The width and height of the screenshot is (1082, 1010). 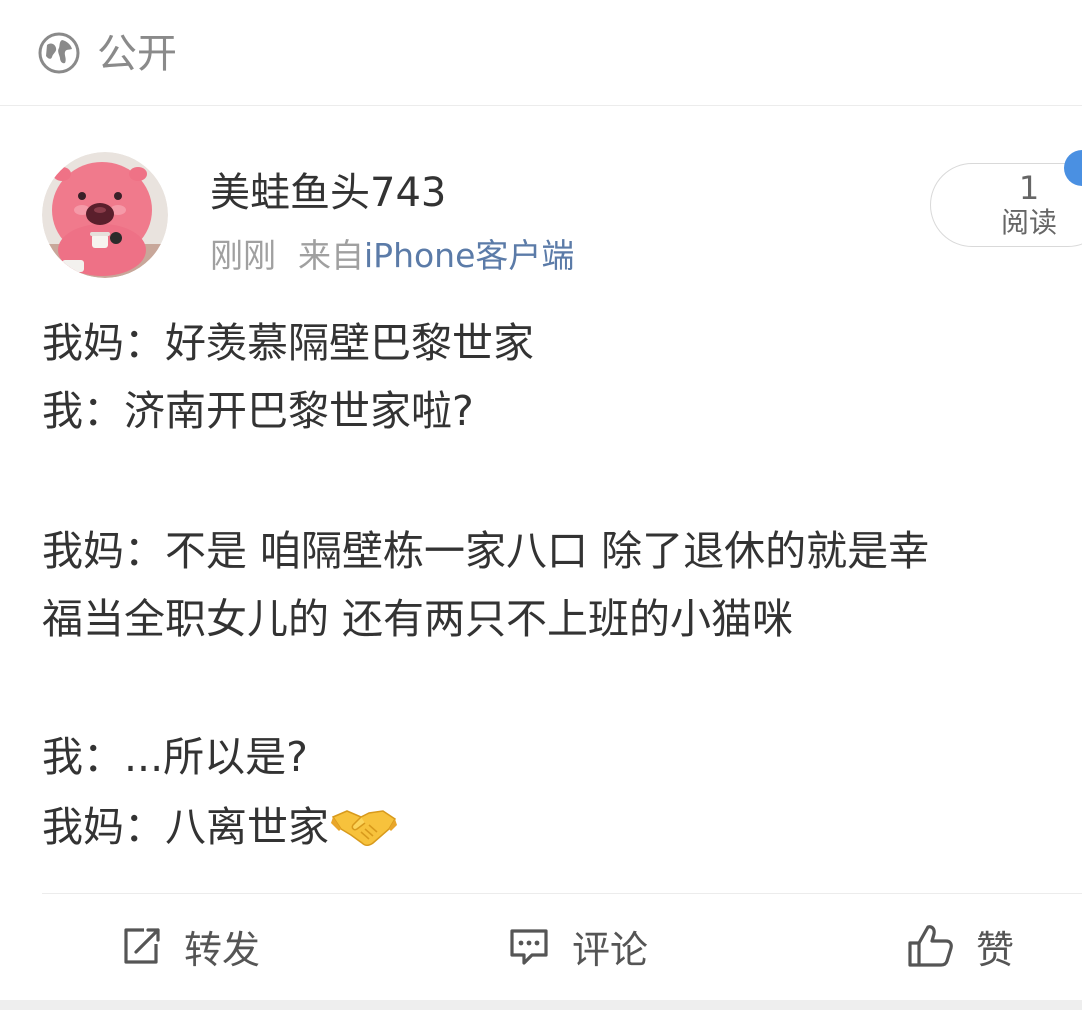 I want to click on comment-label: 评论, so click(x=610, y=949).